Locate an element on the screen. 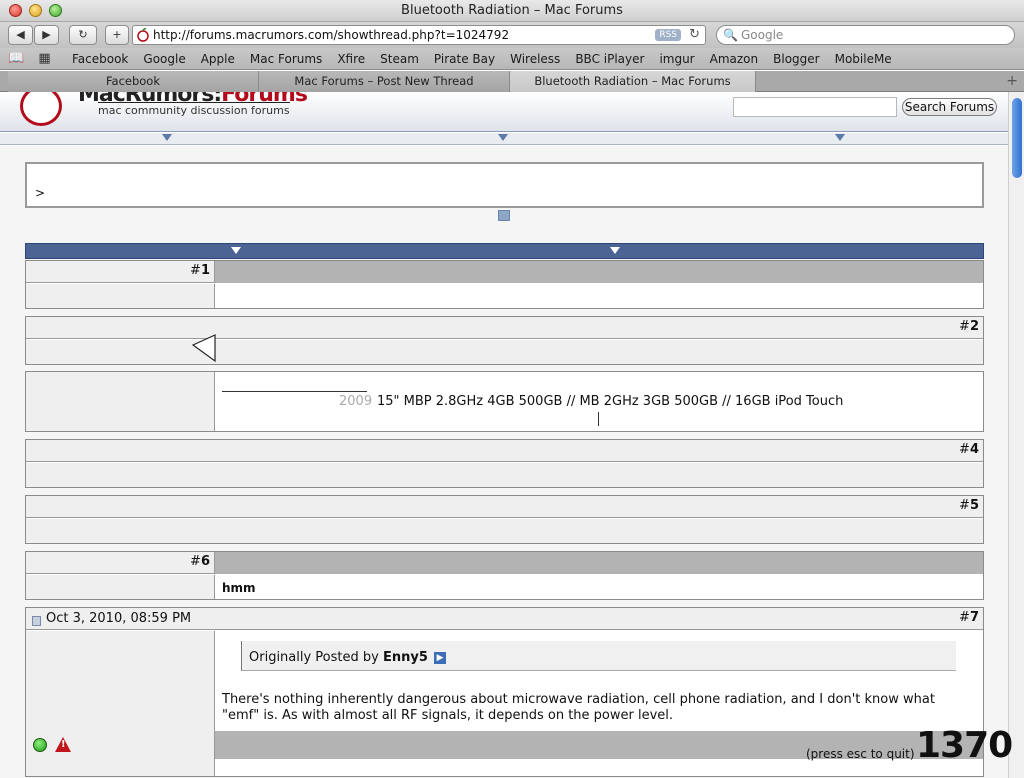  site-tagline: mac community discussion forums is located at coordinates (194, 109).